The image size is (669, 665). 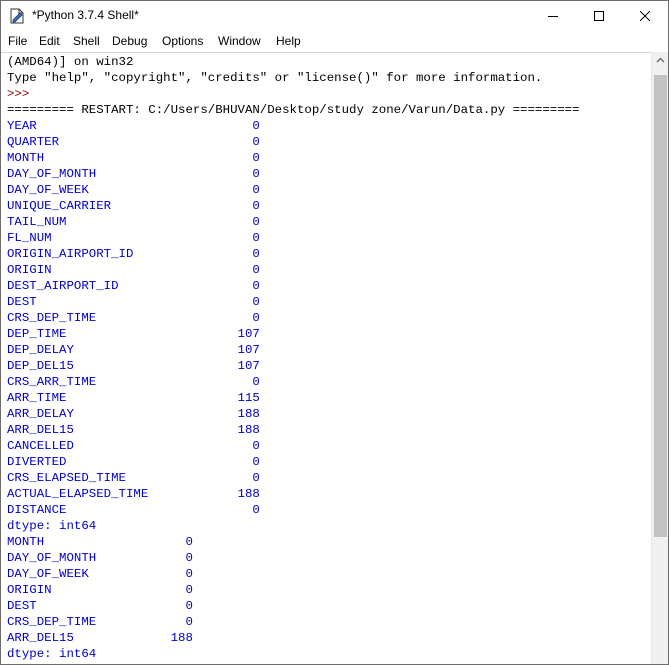 I want to click on menu-shell: Shell, so click(x=86, y=41).